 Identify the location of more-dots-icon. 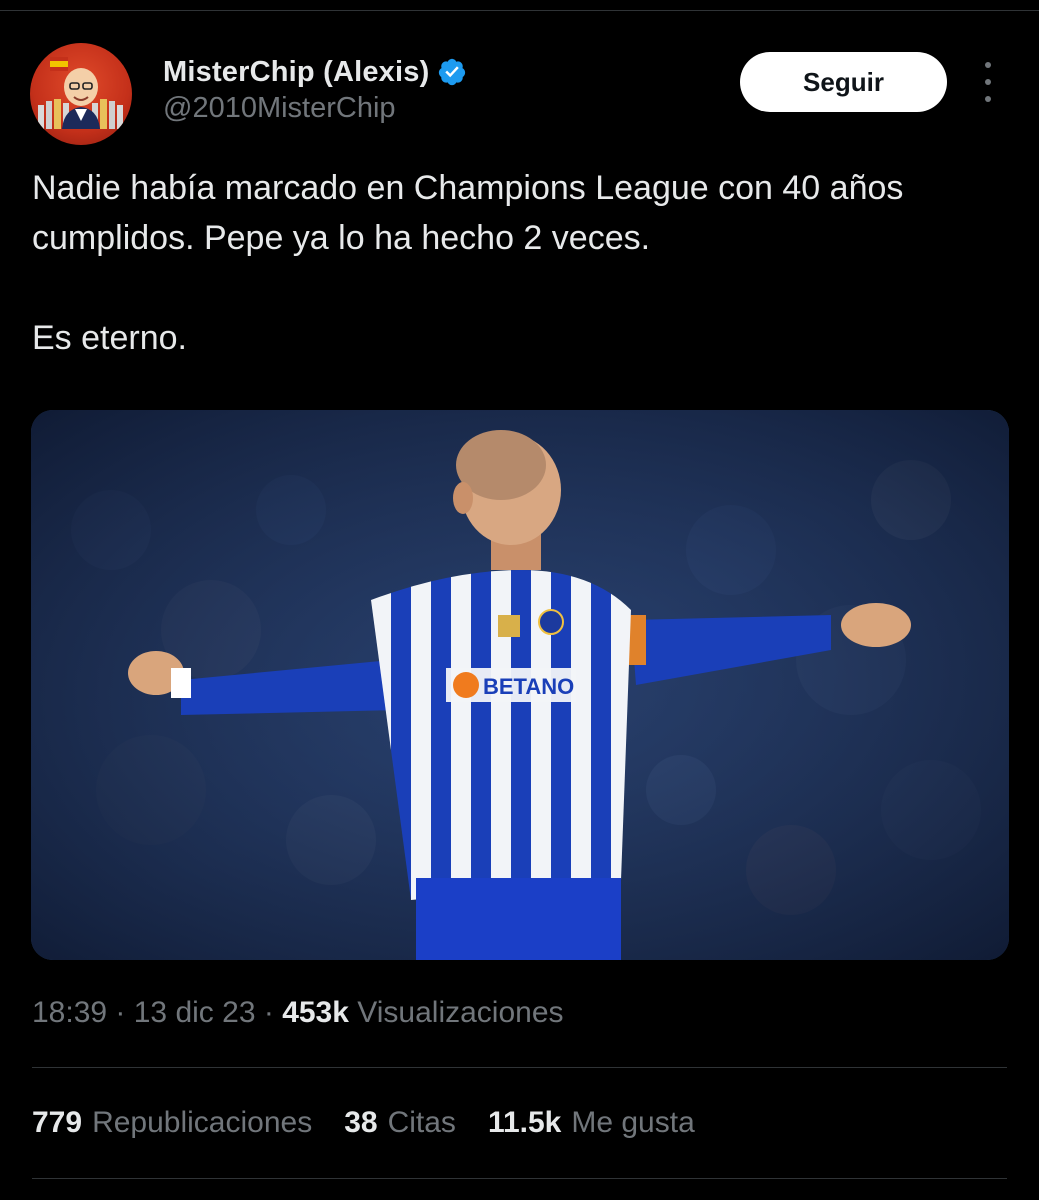
(988, 82).